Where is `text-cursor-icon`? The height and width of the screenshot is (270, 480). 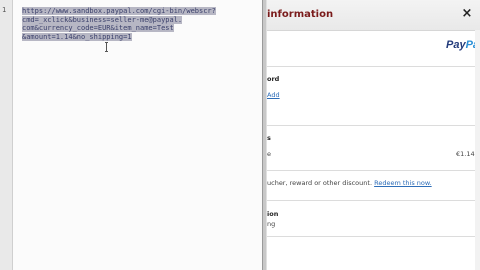 text-cursor-icon is located at coordinates (107, 47).